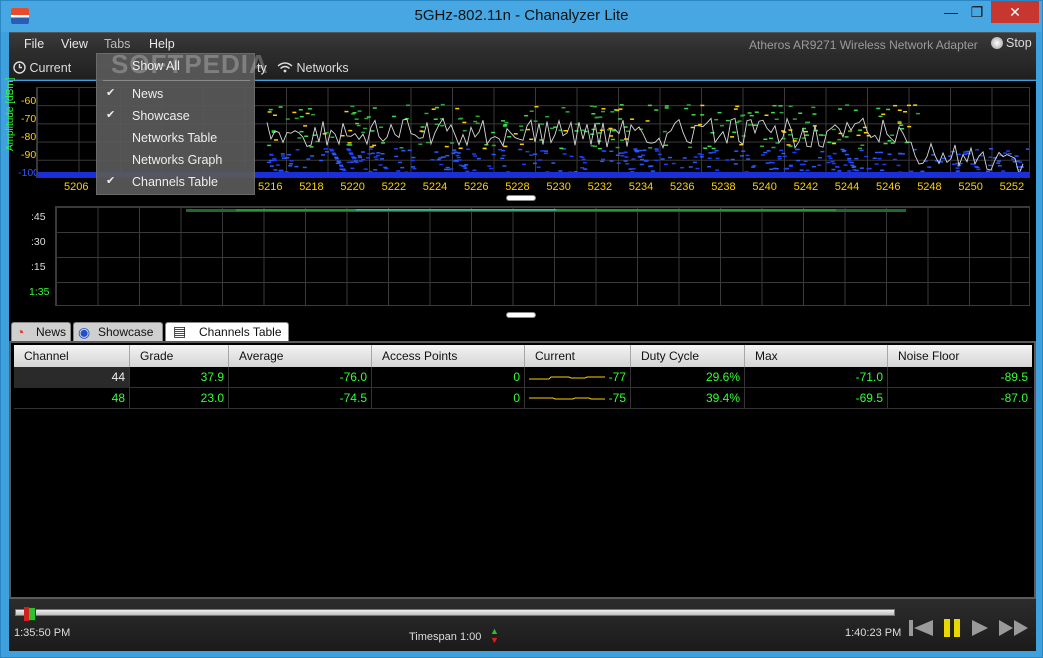 The width and height of the screenshot is (1043, 658). What do you see at coordinates (688, 356) in the screenshot?
I see `column-header: Duty Cycle` at bounding box center [688, 356].